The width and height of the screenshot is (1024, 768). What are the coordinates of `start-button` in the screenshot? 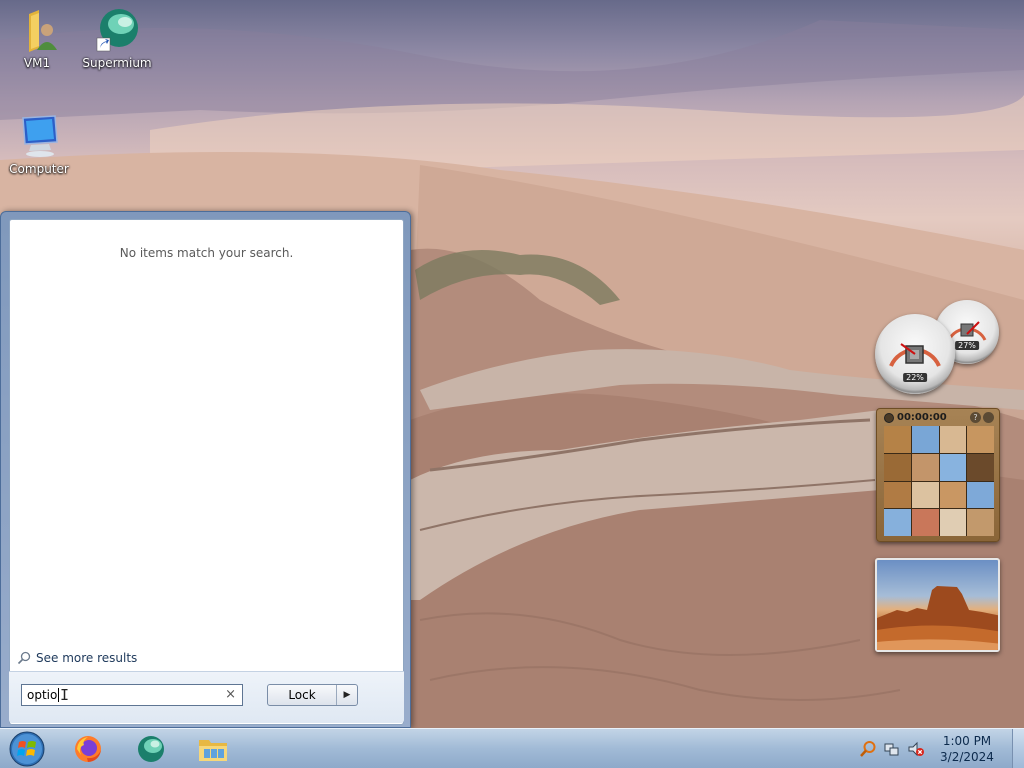 It's located at (27, 748).